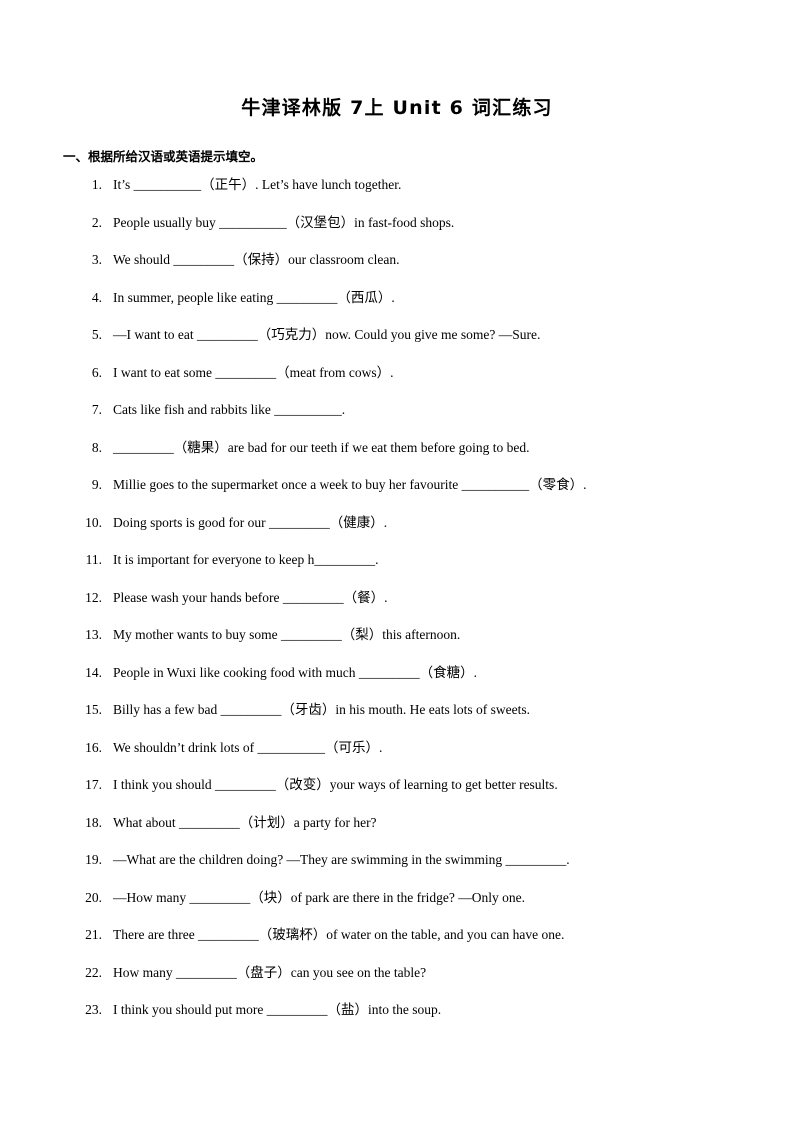 The width and height of the screenshot is (794, 1123). What do you see at coordinates (93, 897) in the screenshot?
I see `question-number: 20.` at bounding box center [93, 897].